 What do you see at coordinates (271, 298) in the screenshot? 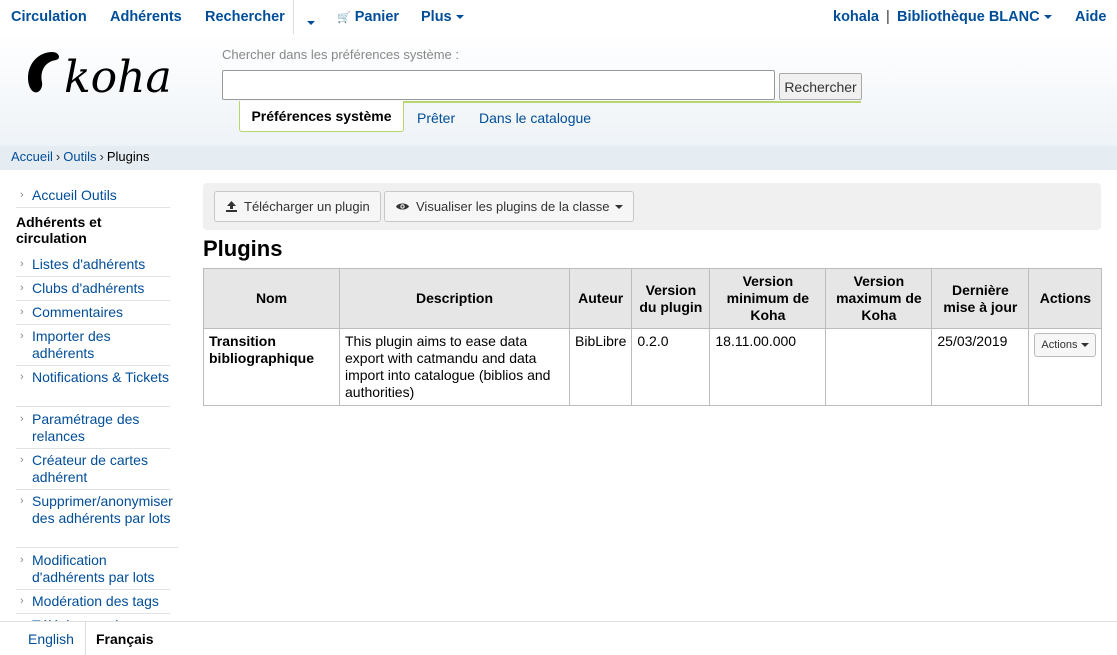
I see `column-header-name: Nom` at bounding box center [271, 298].